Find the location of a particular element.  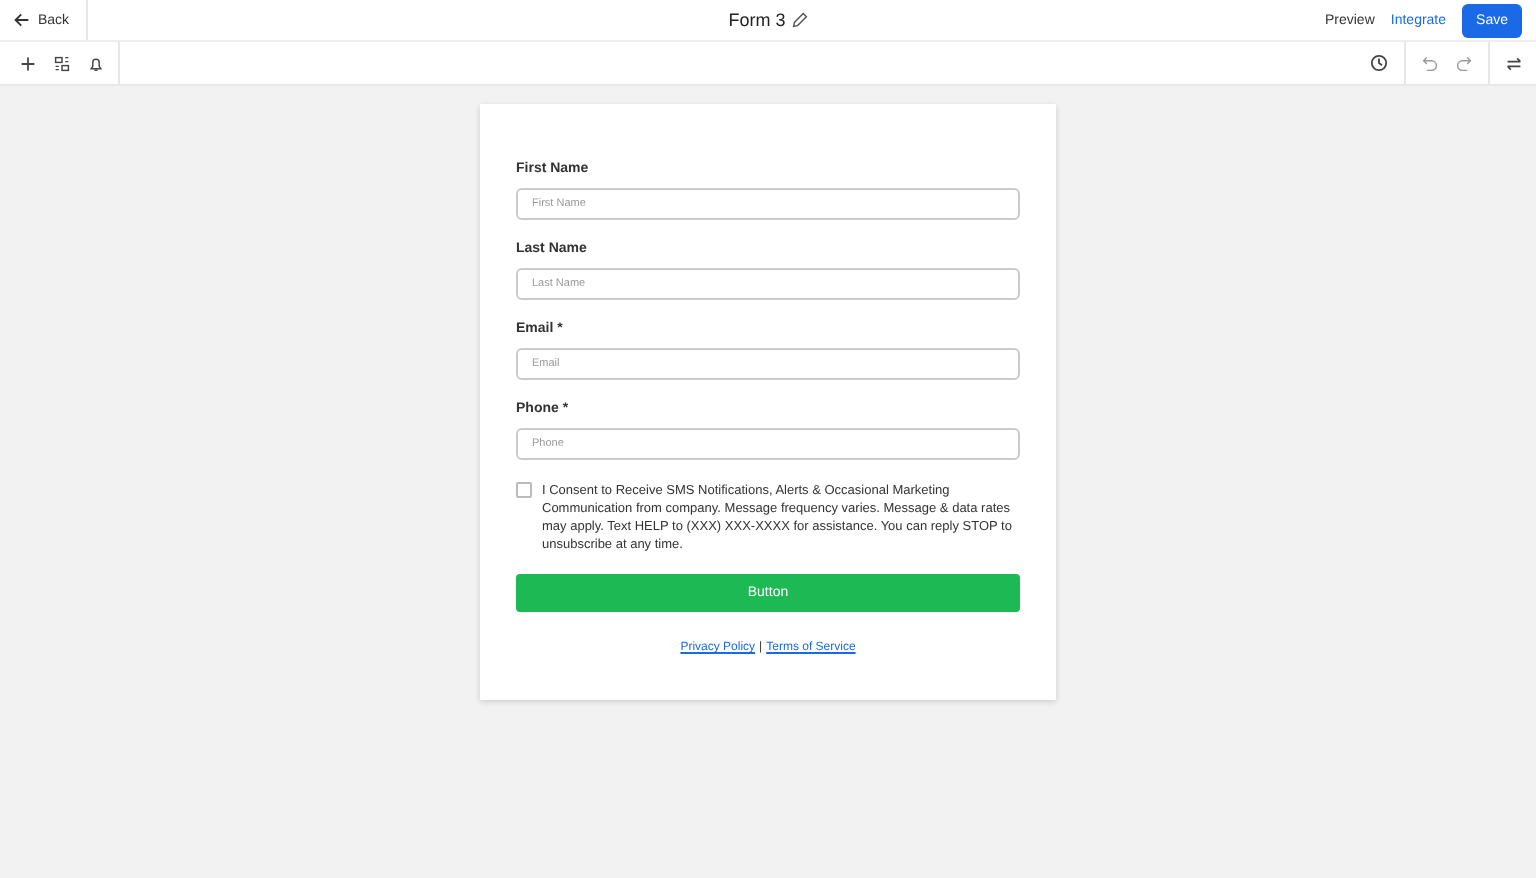

redo-icon is located at coordinates (1464, 63).